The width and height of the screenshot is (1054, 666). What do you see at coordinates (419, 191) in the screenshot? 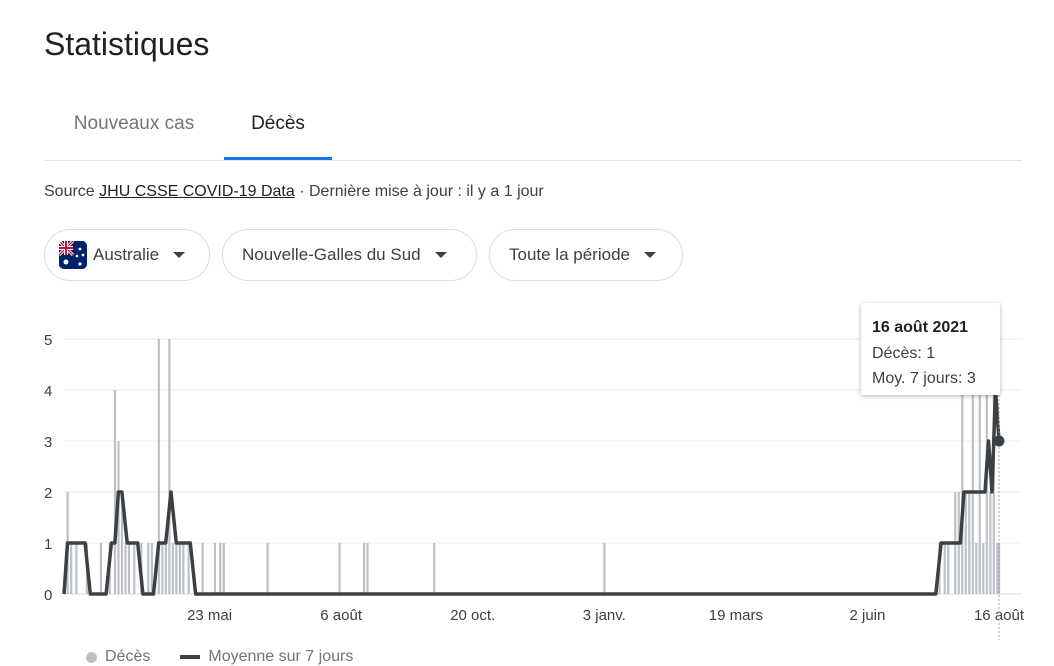
I see `source-suffix: · Dernière mise à jour : il y a 1 jour` at bounding box center [419, 191].